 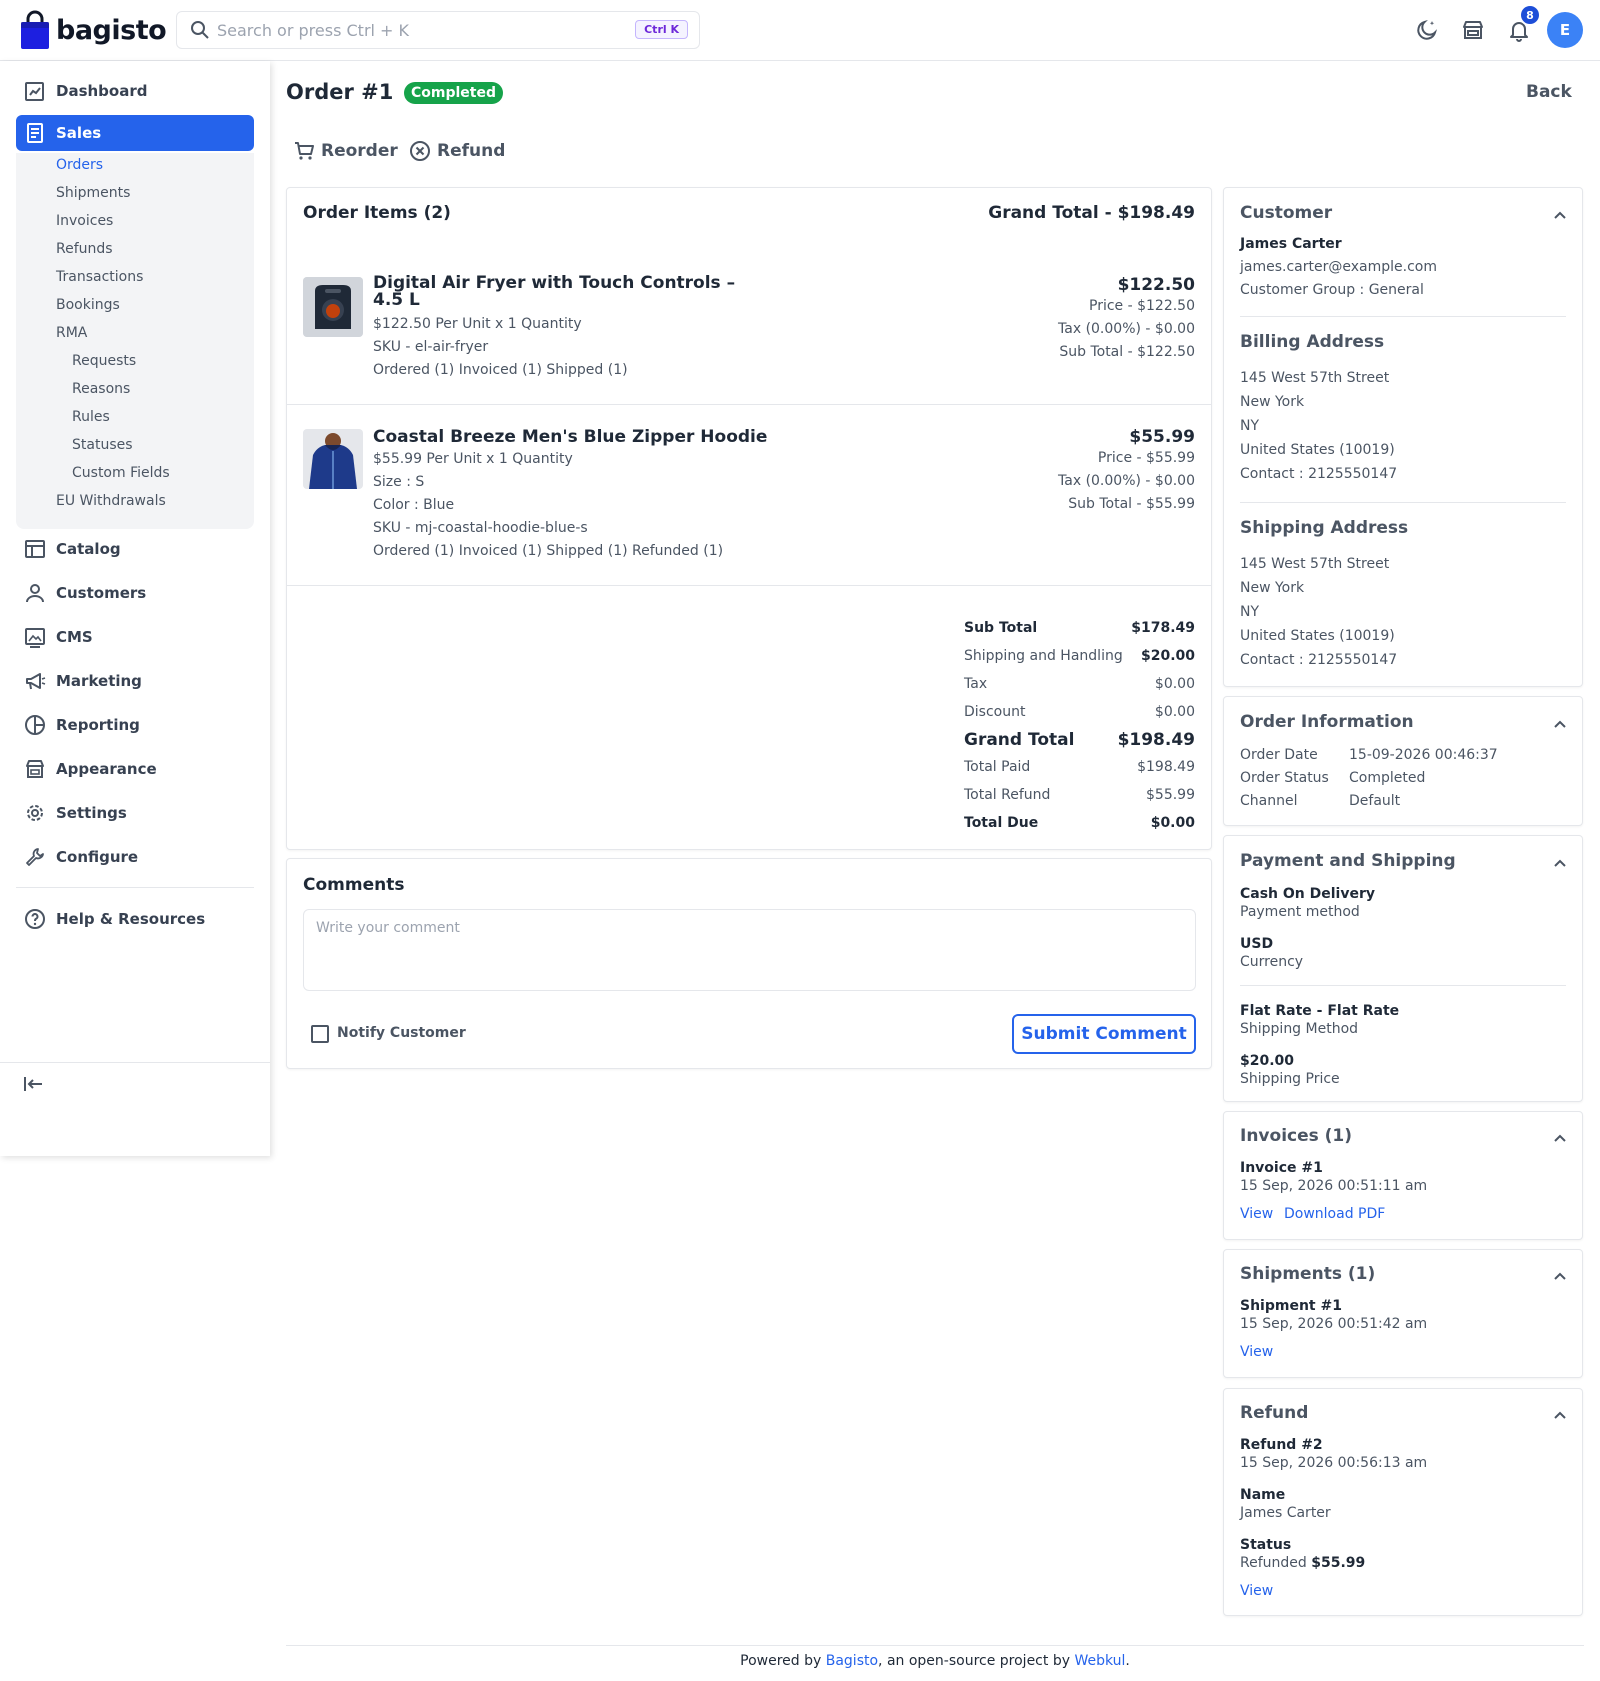 I want to click on submenu-item-bookings: Bookings, so click(x=88, y=305).